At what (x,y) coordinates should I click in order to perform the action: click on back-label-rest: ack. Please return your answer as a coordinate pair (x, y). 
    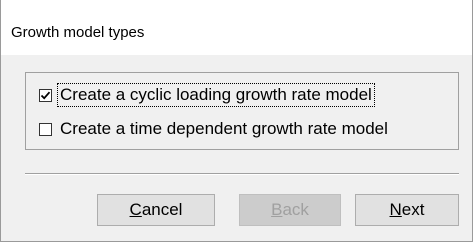
    Looking at the image, I should click on (295, 209).